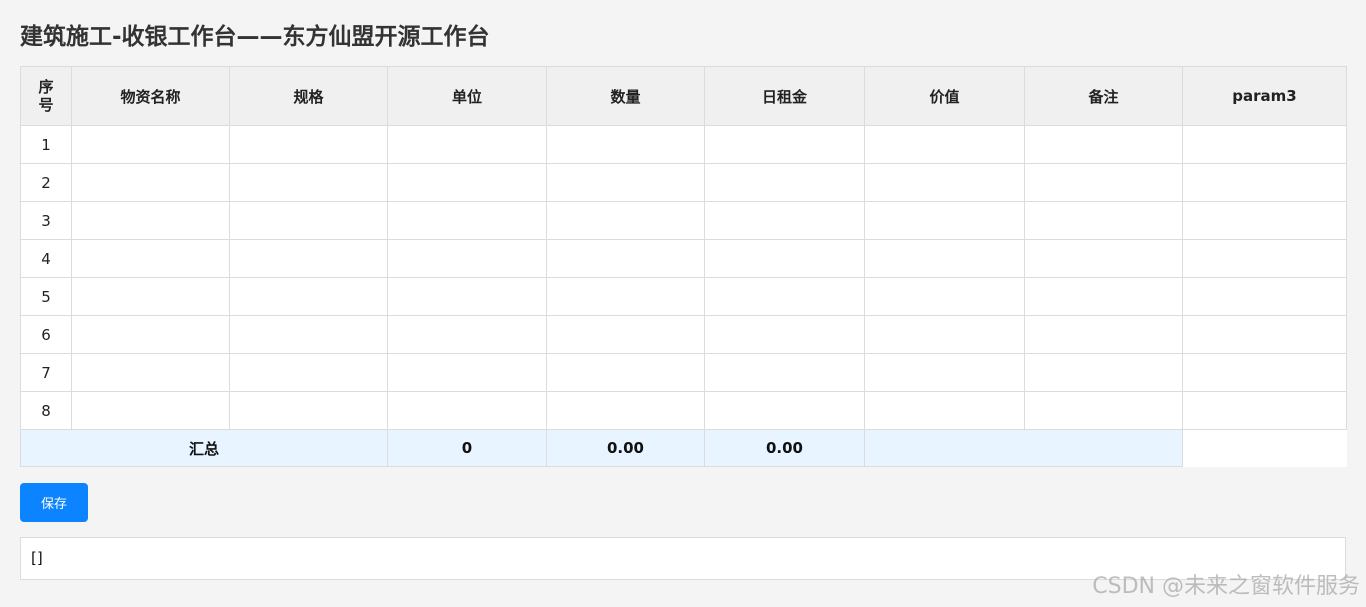 The height and width of the screenshot is (607, 1366). I want to click on table-row: 7, so click(683, 372).